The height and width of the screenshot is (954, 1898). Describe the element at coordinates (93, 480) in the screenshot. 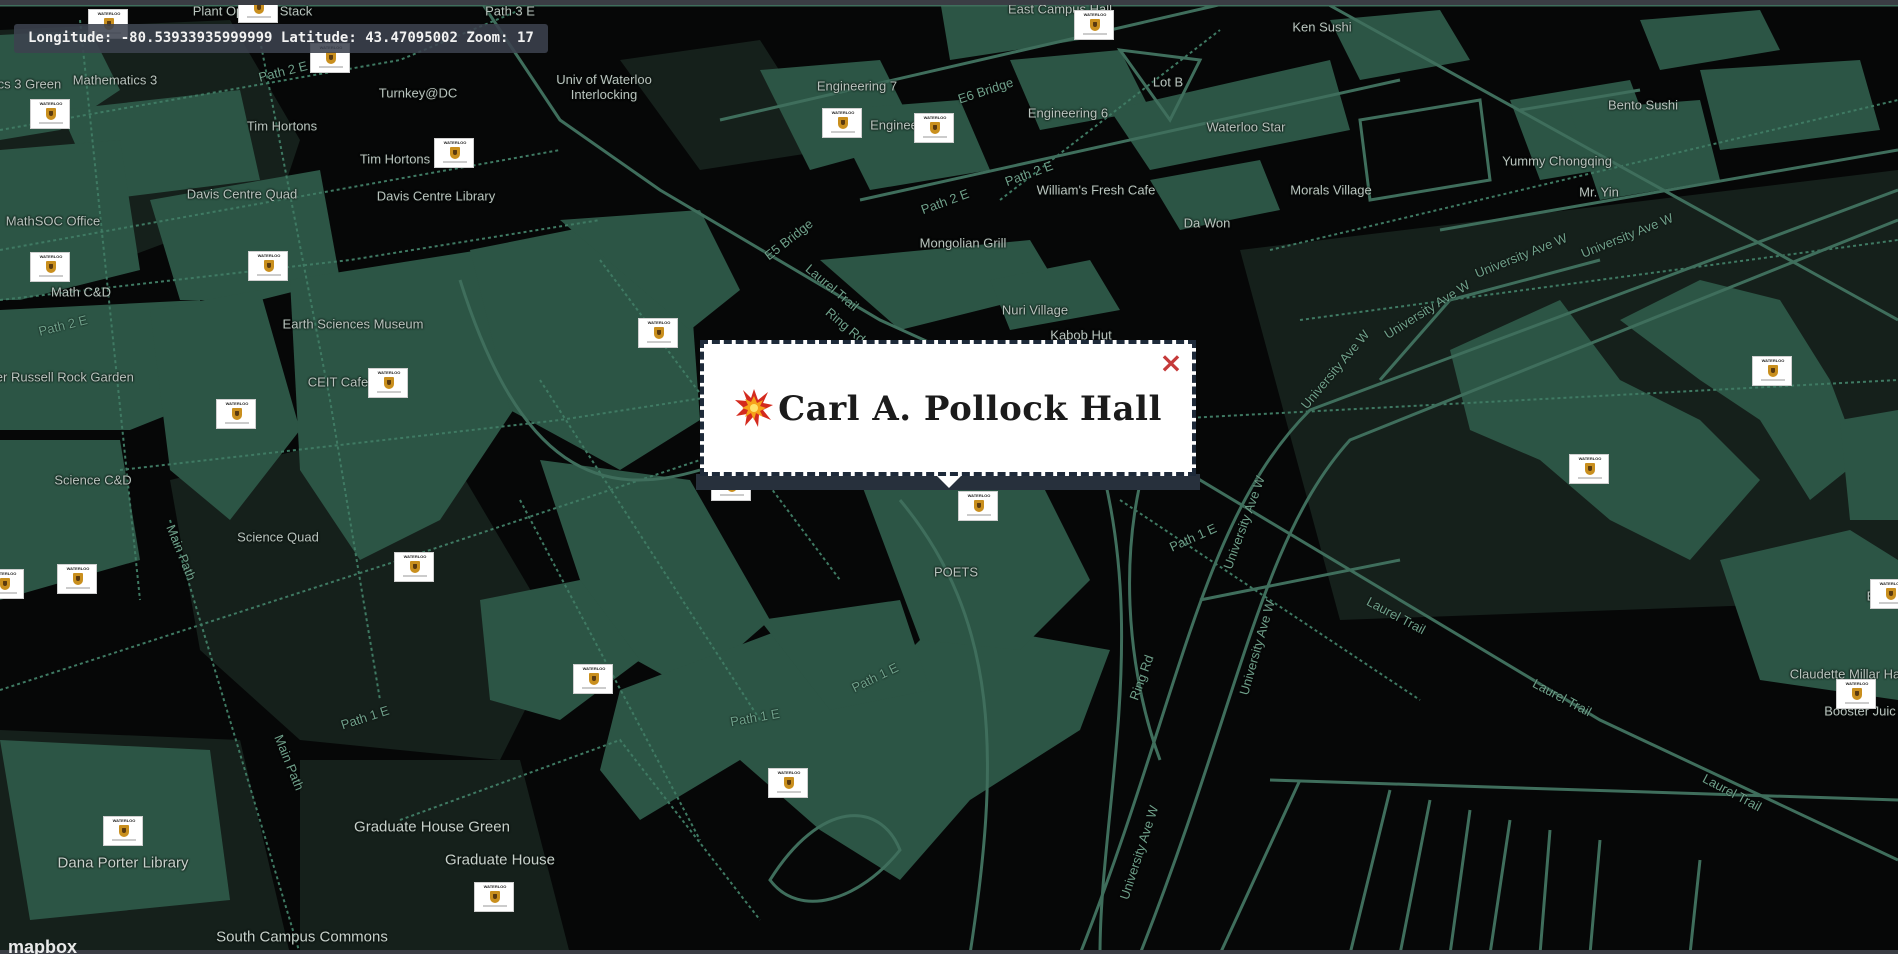

I see `place-label: Science C&D` at that location.